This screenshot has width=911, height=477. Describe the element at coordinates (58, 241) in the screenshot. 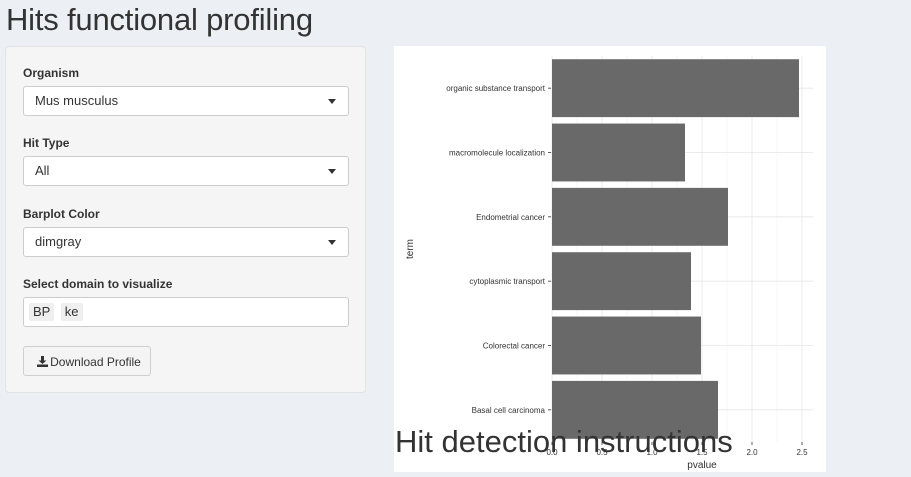

I see `barplot-color-value: dimgray` at that location.